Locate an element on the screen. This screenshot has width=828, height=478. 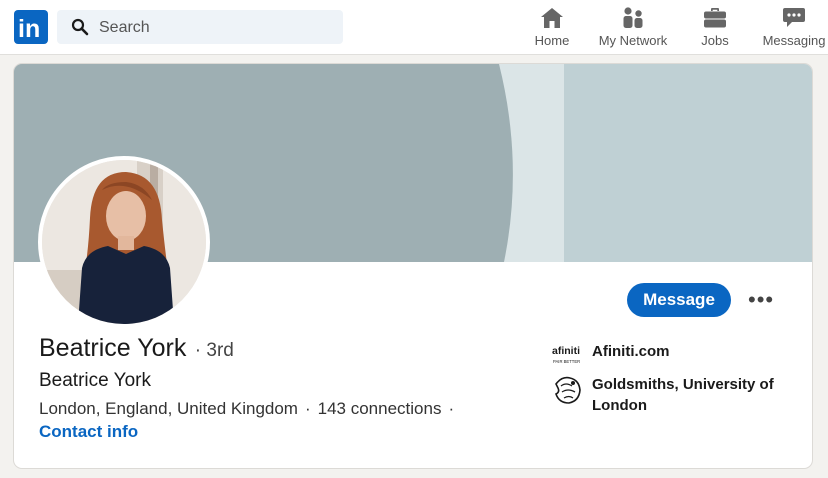
org-goldsmiths: Goldsmiths, University of London is located at coordinates (677, 397).